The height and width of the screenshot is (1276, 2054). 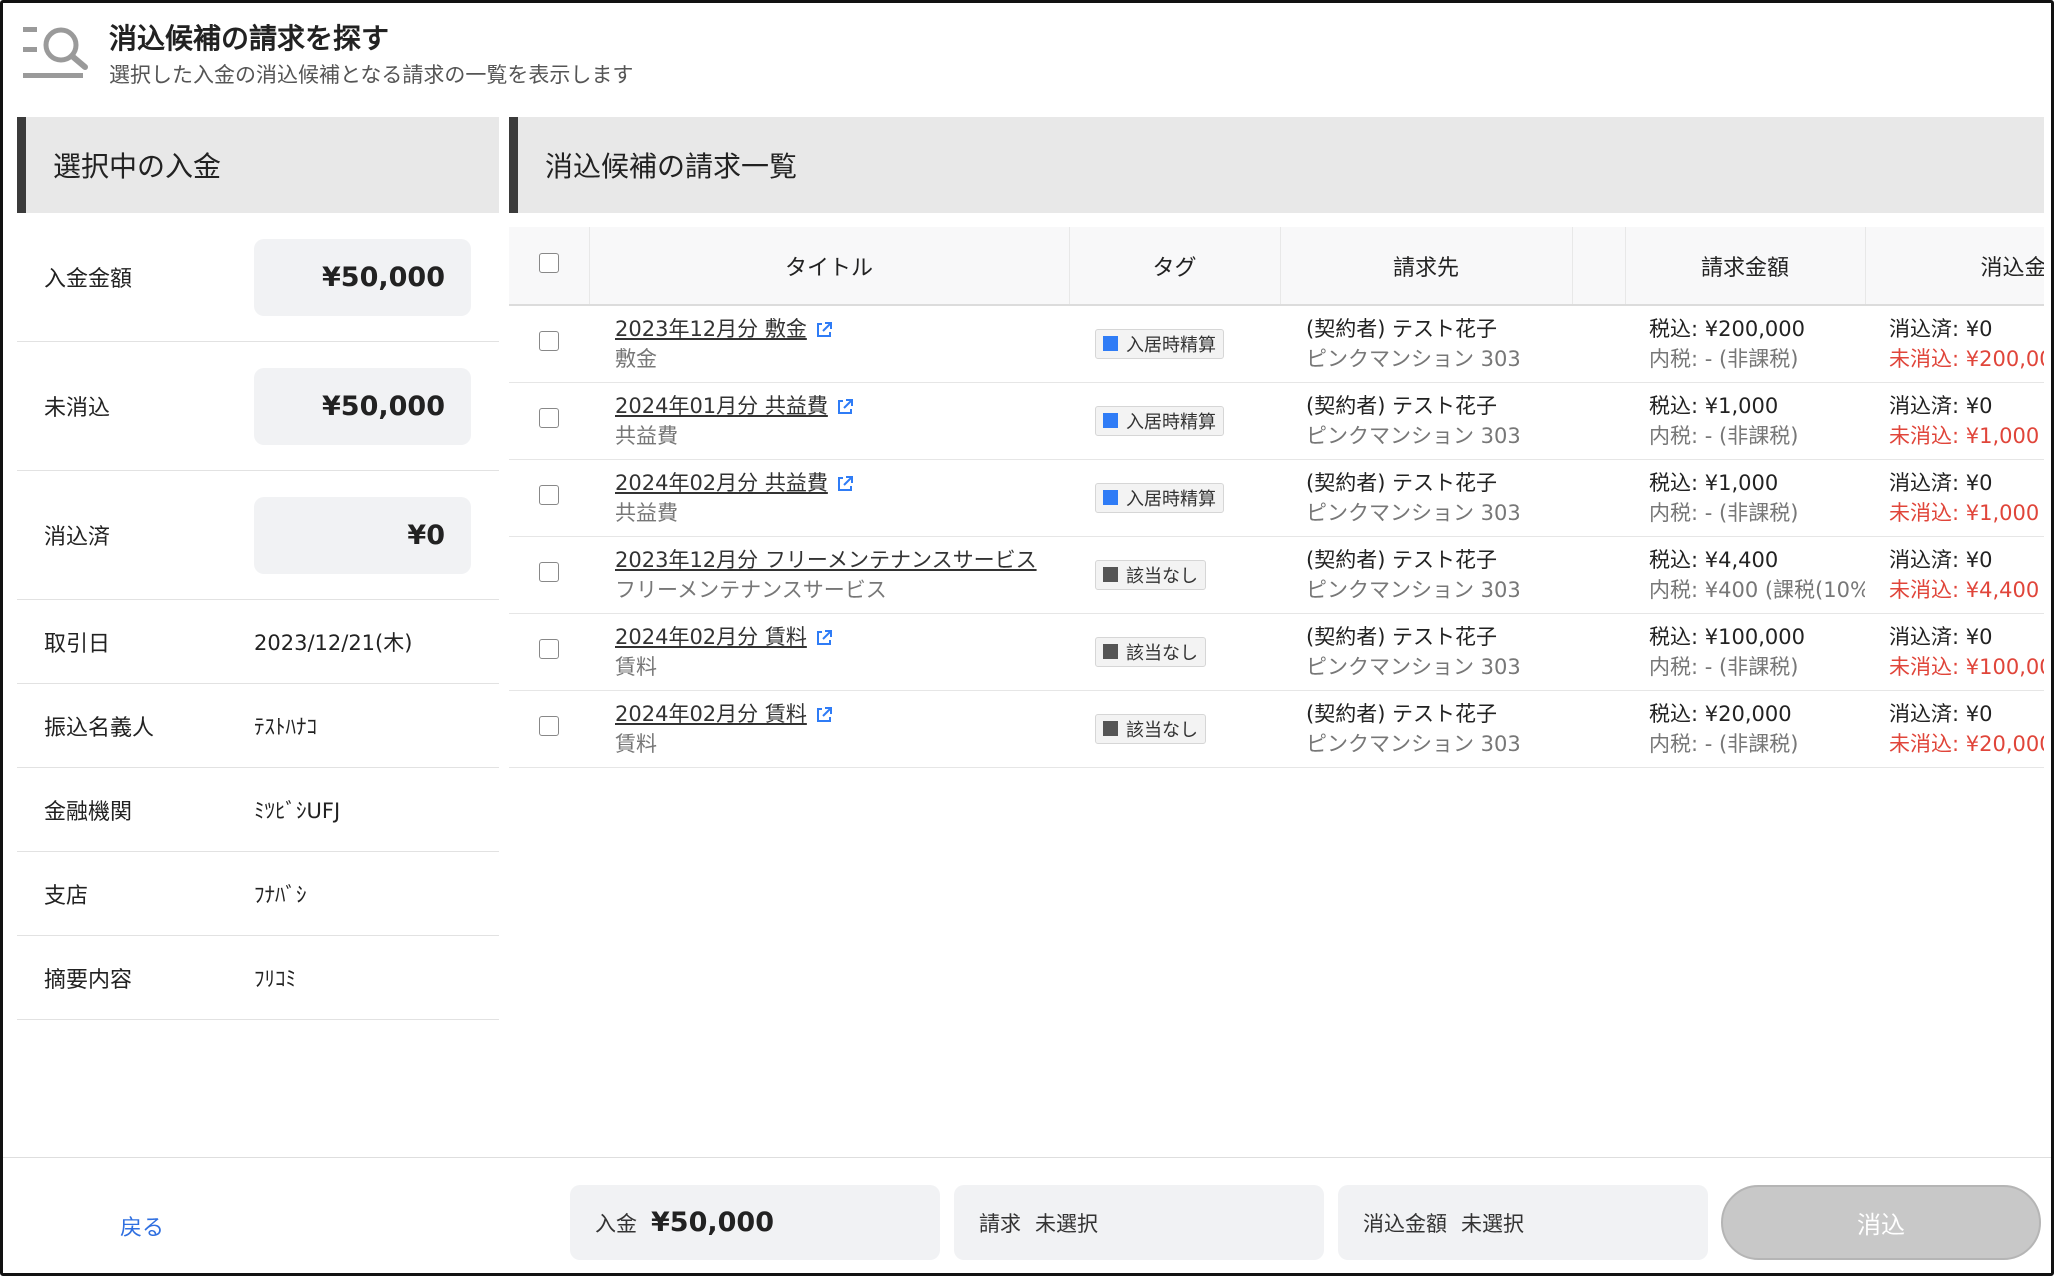 What do you see at coordinates (1714, 482) in the screenshot?
I see `tax-included-amount: 税込: ¥1,000` at bounding box center [1714, 482].